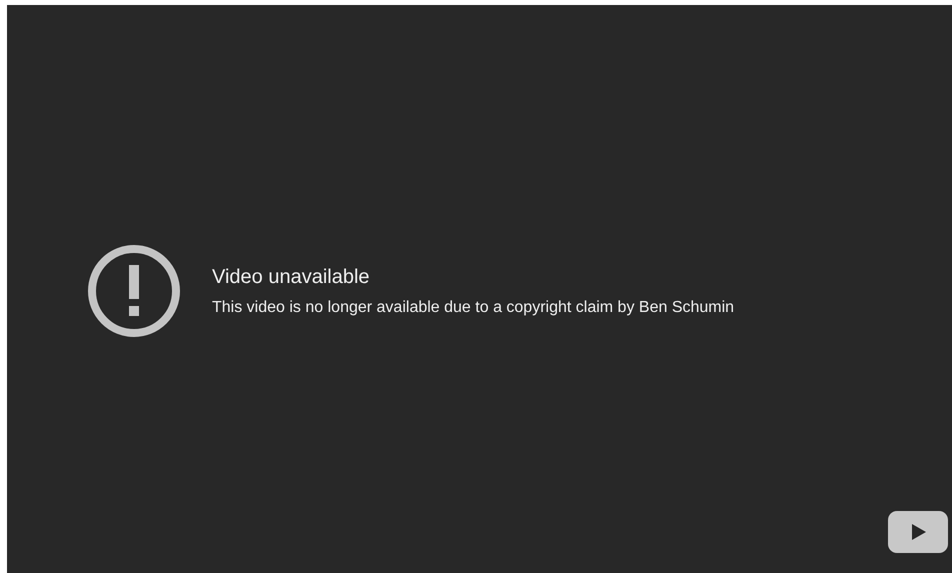 The image size is (952, 573). I want to click on error-title: Video unavailable, so click(291, 277).